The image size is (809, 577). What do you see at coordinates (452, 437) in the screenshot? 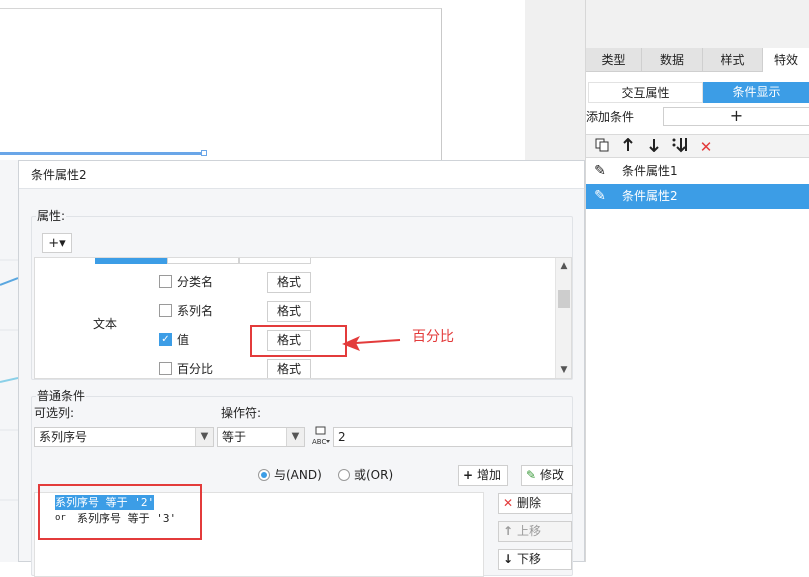
I see `condition-value-input: 2` at bounding box center [452, 437].